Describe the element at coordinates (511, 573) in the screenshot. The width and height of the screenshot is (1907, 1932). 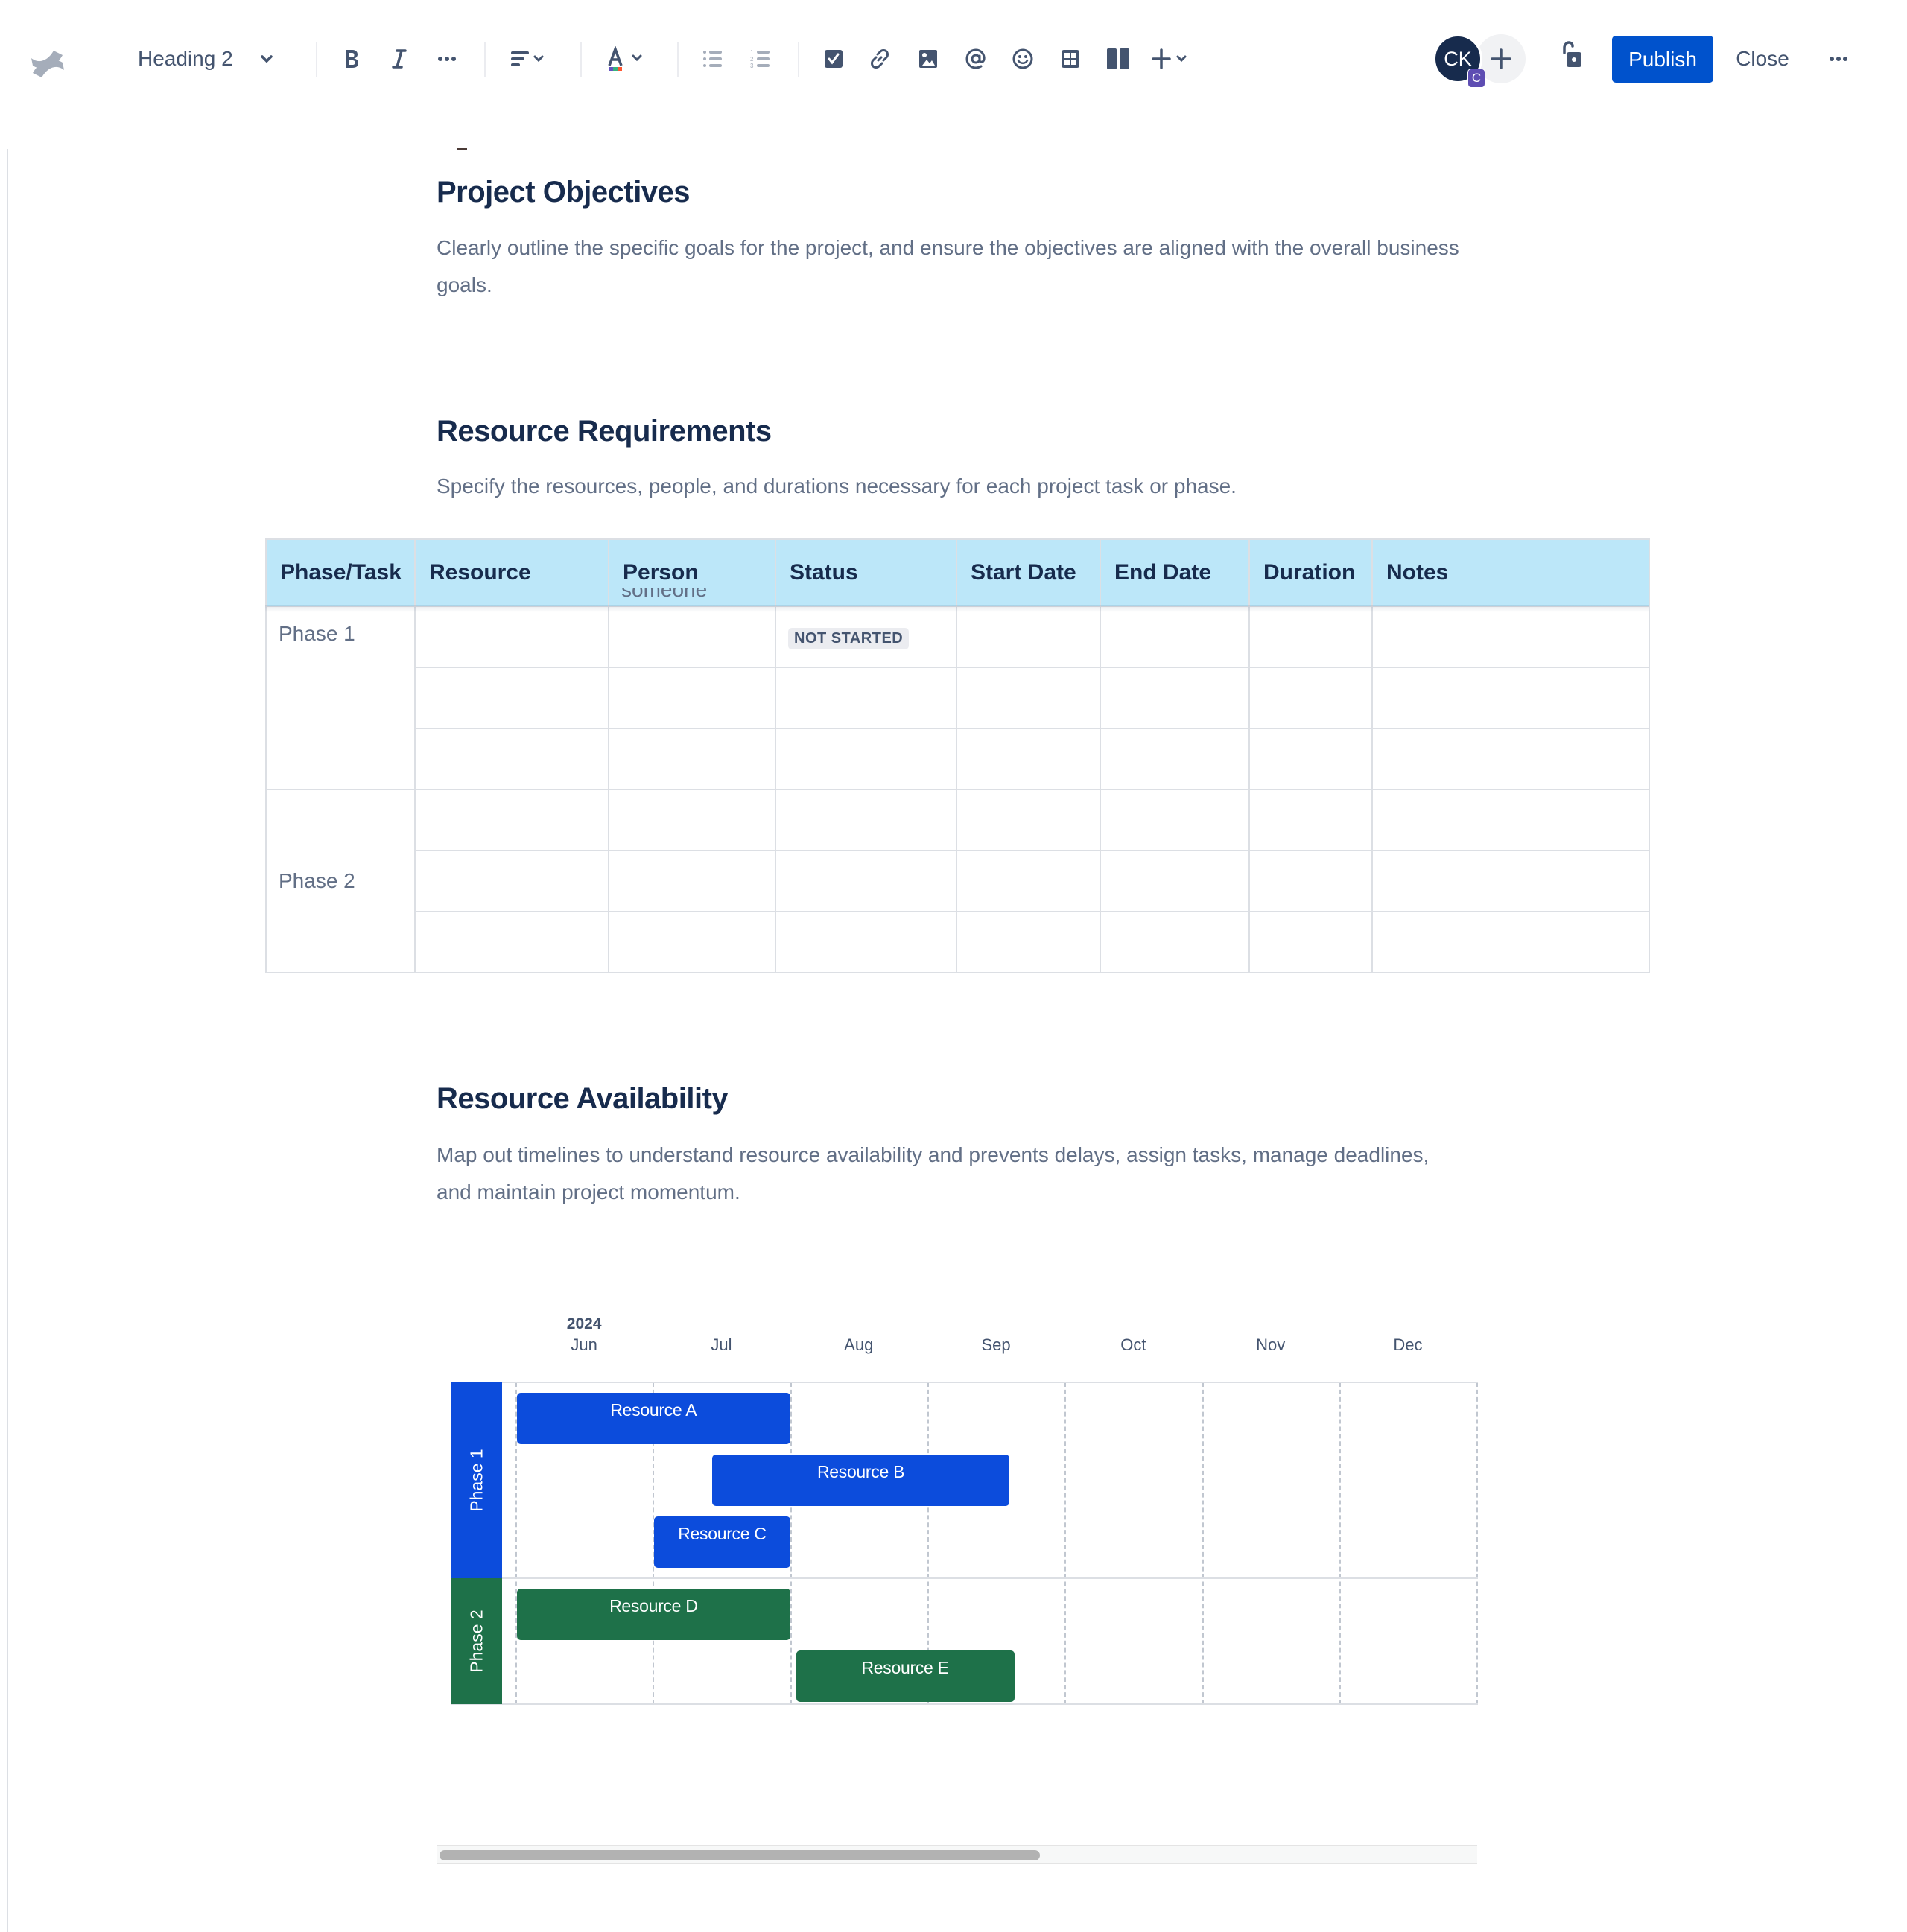
I see `column-header: Resource` at that location.